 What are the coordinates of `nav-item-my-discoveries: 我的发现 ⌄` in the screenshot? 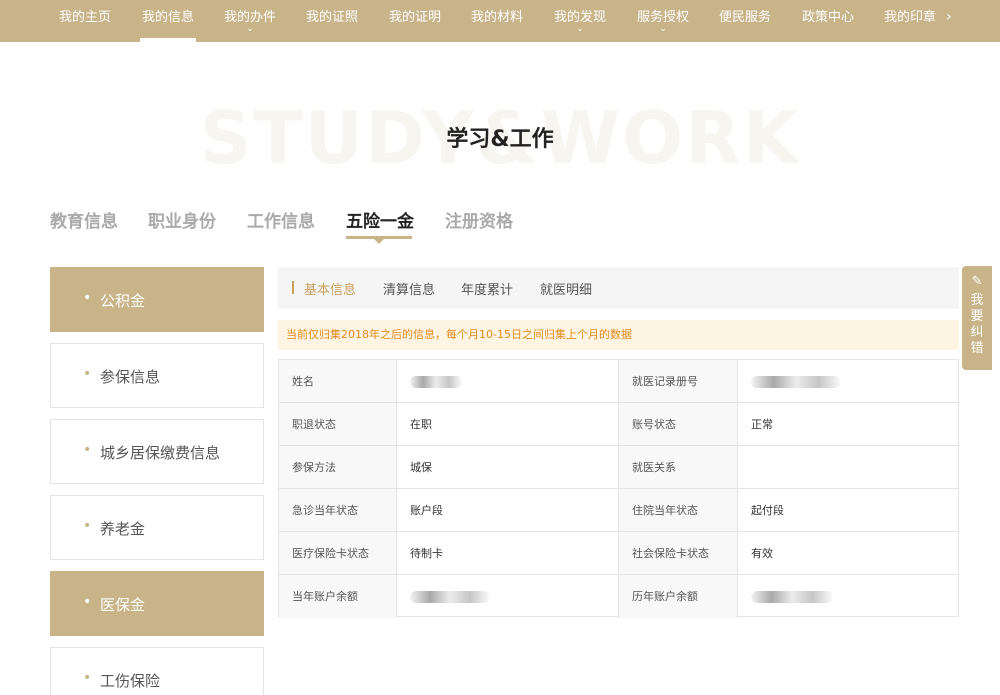 It's located at (580, 21).